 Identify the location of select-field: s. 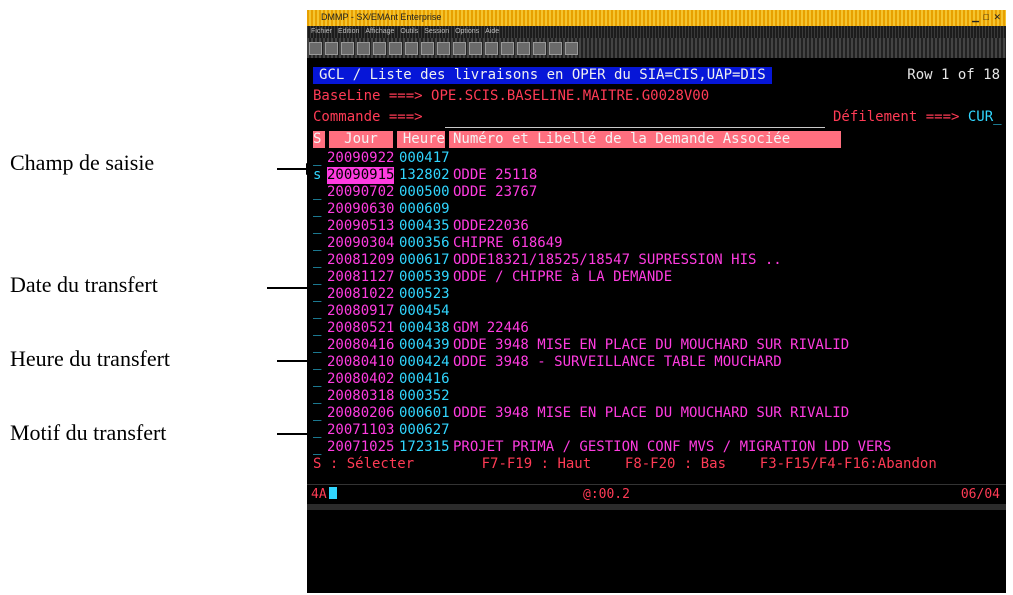
(317, 175).